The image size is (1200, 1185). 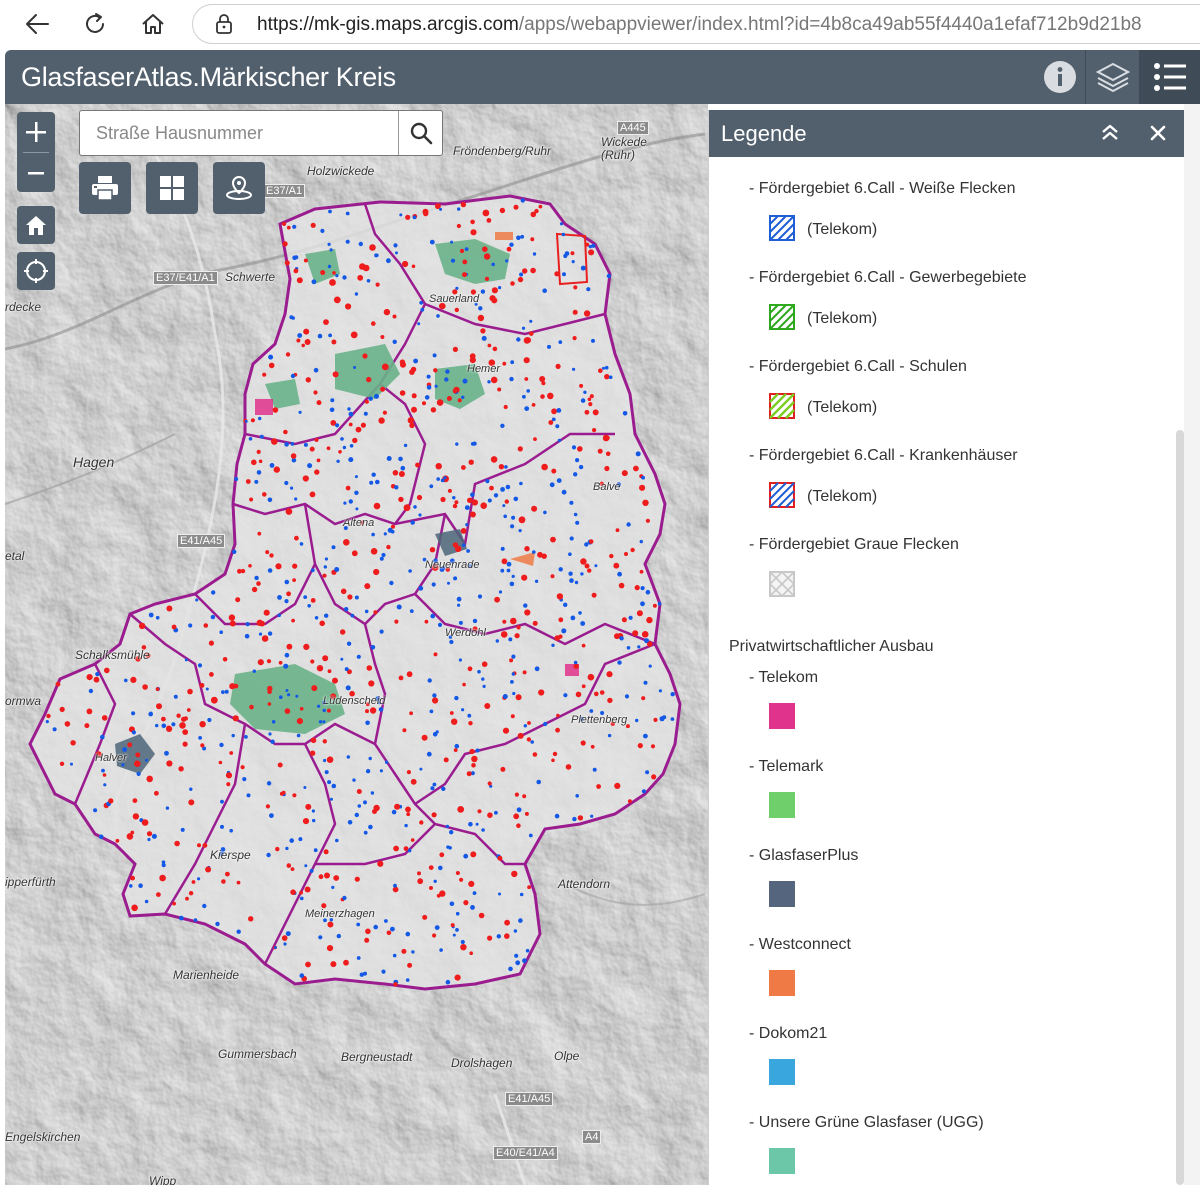 I want to click on zoom-out-button, so click(x=36, y=173).